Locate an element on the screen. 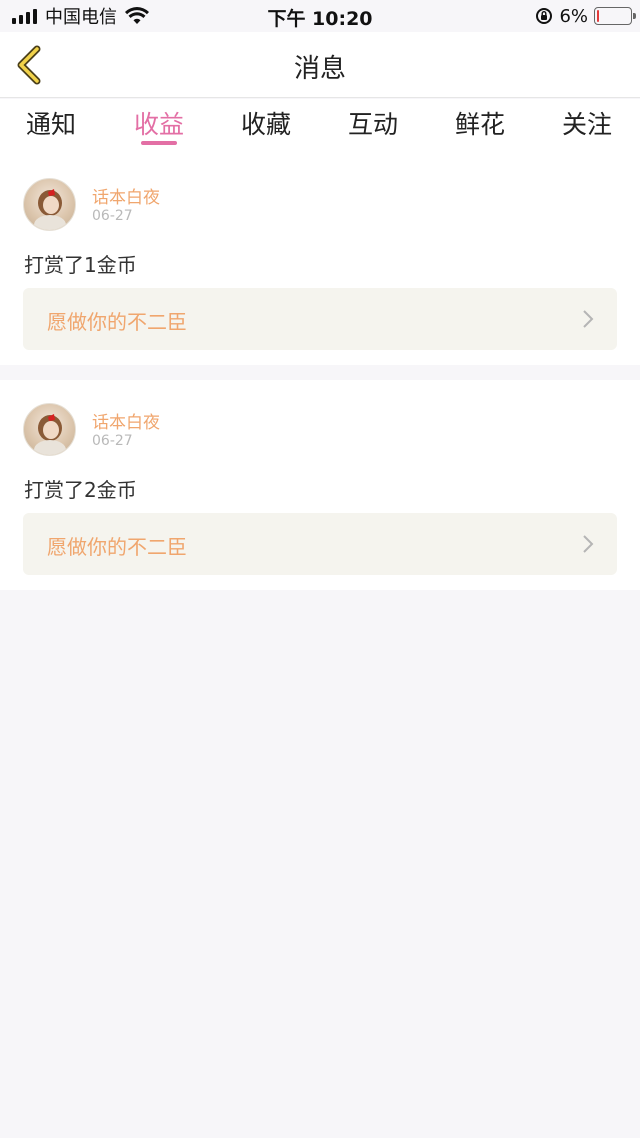  battery-percent: 6% is located at coordinates (573, 16).